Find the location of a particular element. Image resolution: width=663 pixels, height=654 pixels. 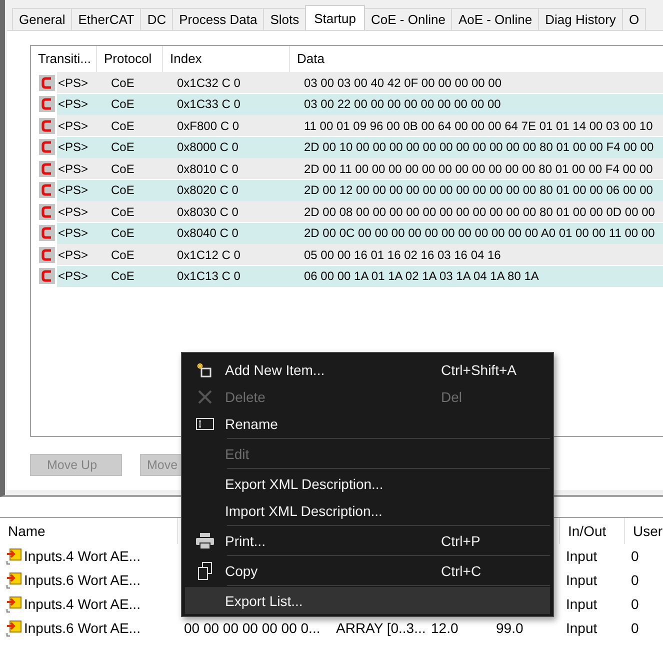

table-cell-text: 0x1C12 C 0 is located at coordinates (209, 255).